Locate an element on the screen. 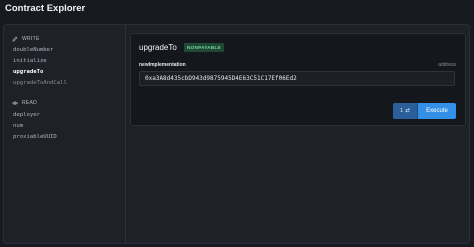 This screenshot has width=474, height=247. sidebar-item-deployer: deployer is located at coordinates (26, 115).